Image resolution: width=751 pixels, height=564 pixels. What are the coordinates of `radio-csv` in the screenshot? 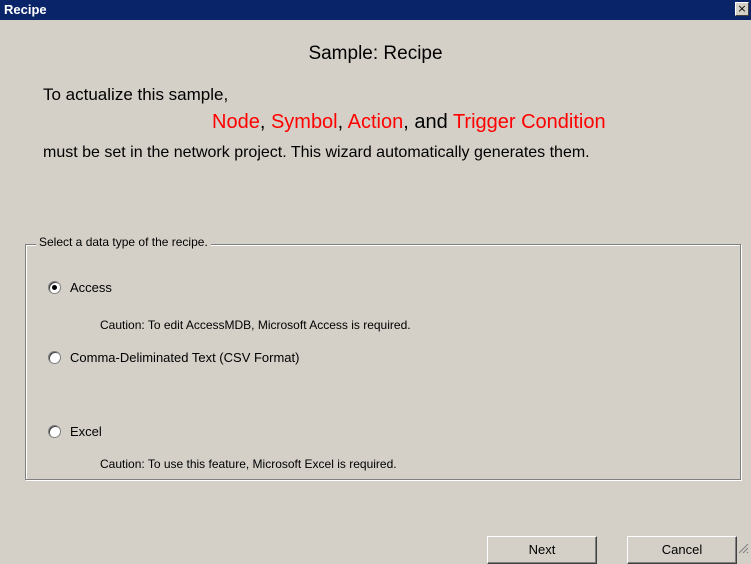 It's located at (54, 357).